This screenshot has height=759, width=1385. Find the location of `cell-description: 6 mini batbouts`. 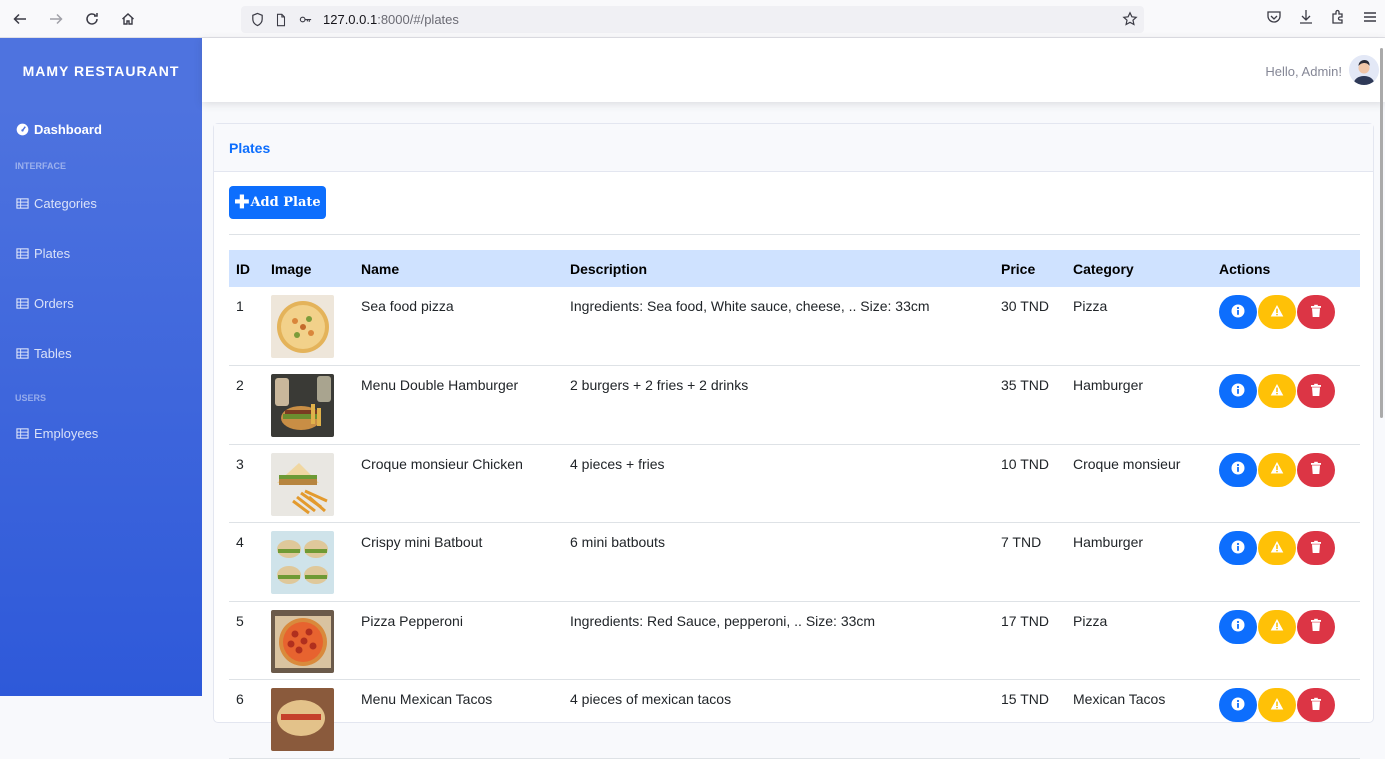

cell-description: 6 mini batbouts is located at coordinates (778, 562).